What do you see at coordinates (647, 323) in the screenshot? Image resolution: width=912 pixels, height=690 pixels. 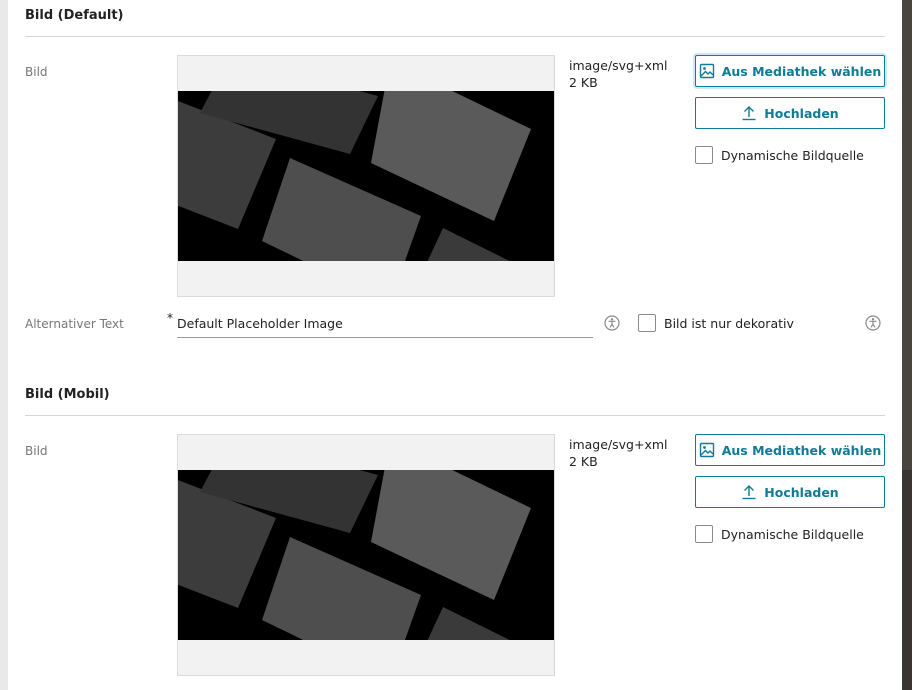 I see `decorative-checkbox` at bounding box center [647, 323].